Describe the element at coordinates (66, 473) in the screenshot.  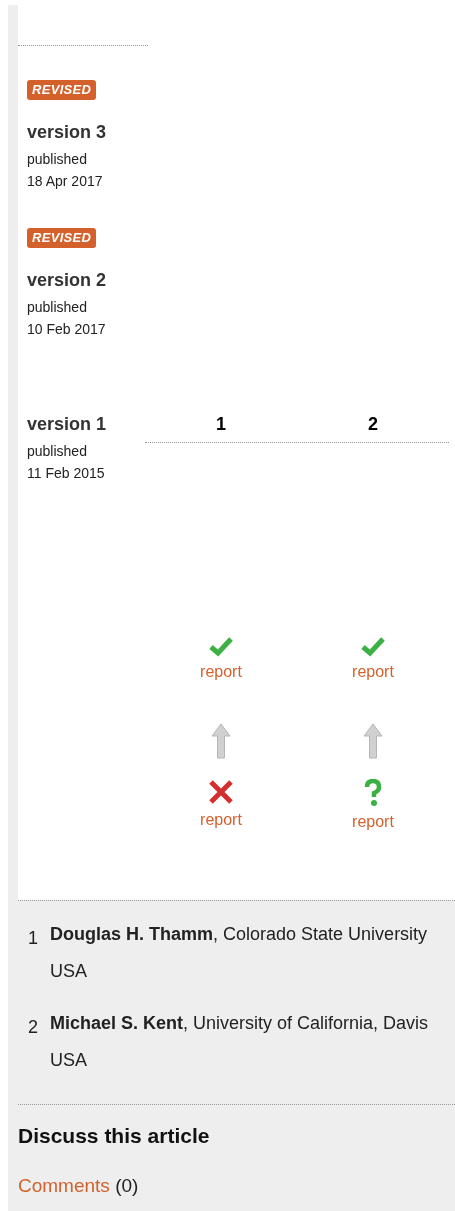
I see `version-date: 11 Feb 2015` at that location.